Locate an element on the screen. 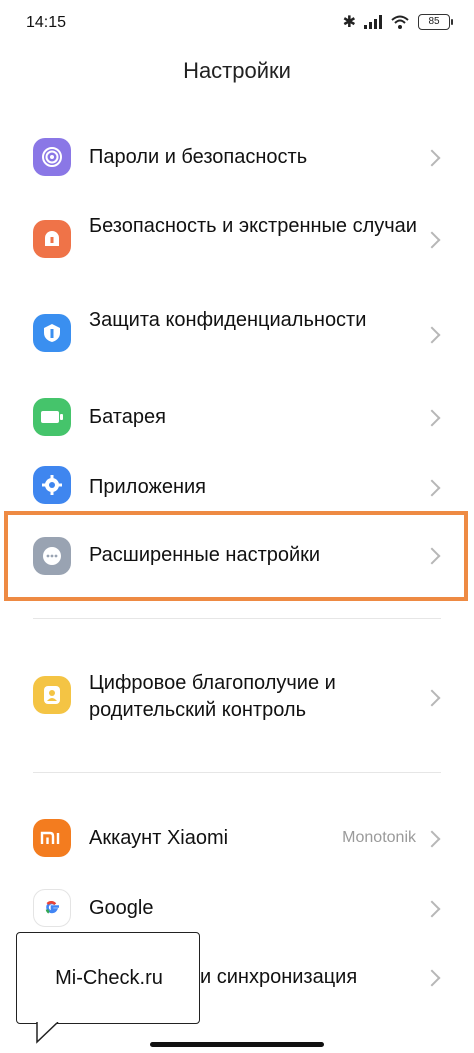 The height and width of the screenshot is (1053, 474). google-logo-icon is located at coordinates (52, 908).